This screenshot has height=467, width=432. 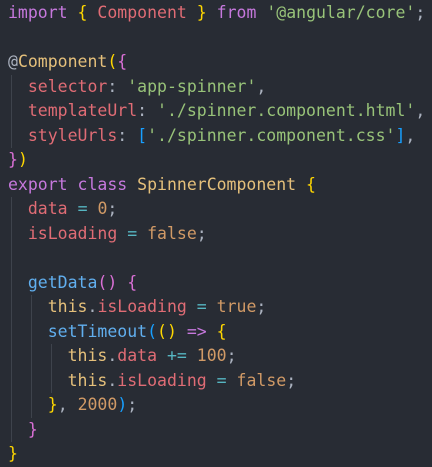 I want to click on code-token-bracket-blue: [, so click(x=142, y=135).